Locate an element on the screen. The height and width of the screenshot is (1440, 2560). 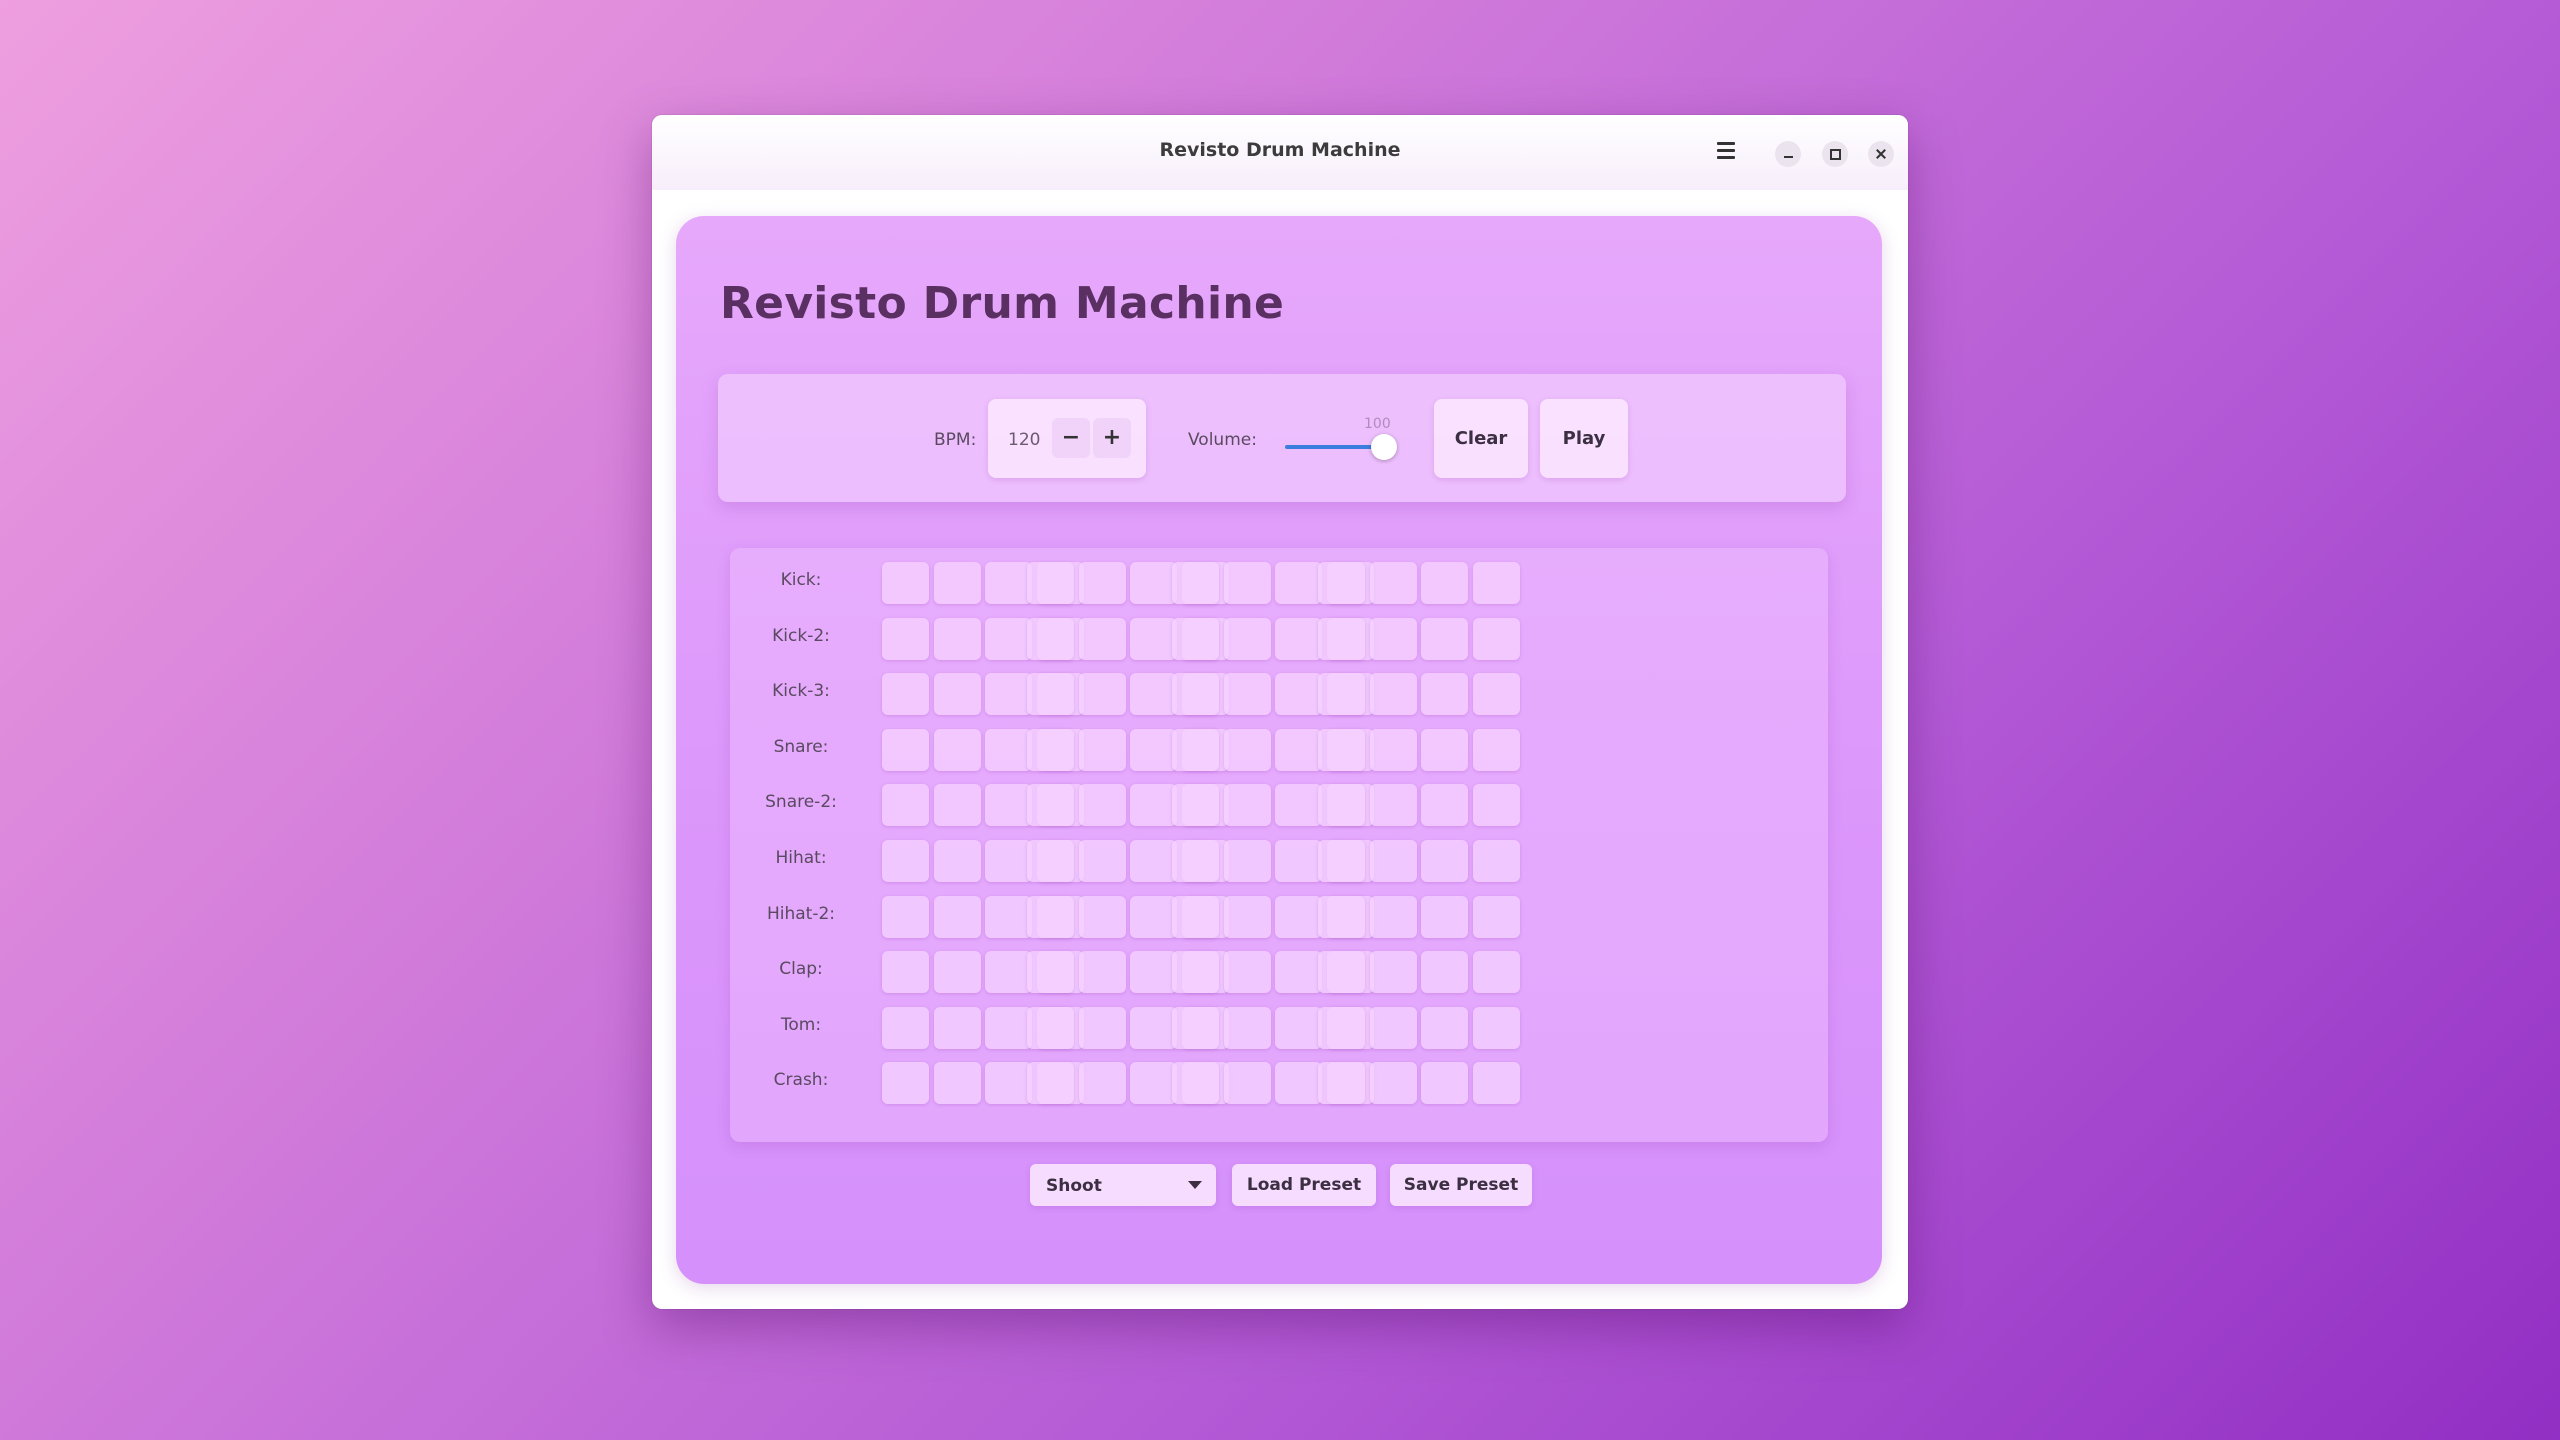
preset-dropdown: Shoot is located at coordinates (1123, 1185).